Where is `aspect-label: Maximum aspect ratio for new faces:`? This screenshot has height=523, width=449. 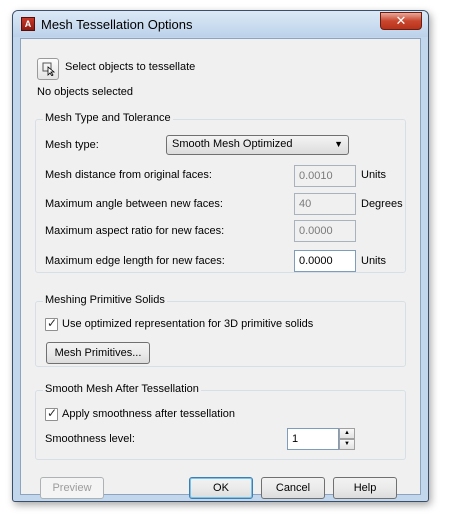 aspect-label: Maximum aspect ratio for new faces: is located at coordinates (135, 231).